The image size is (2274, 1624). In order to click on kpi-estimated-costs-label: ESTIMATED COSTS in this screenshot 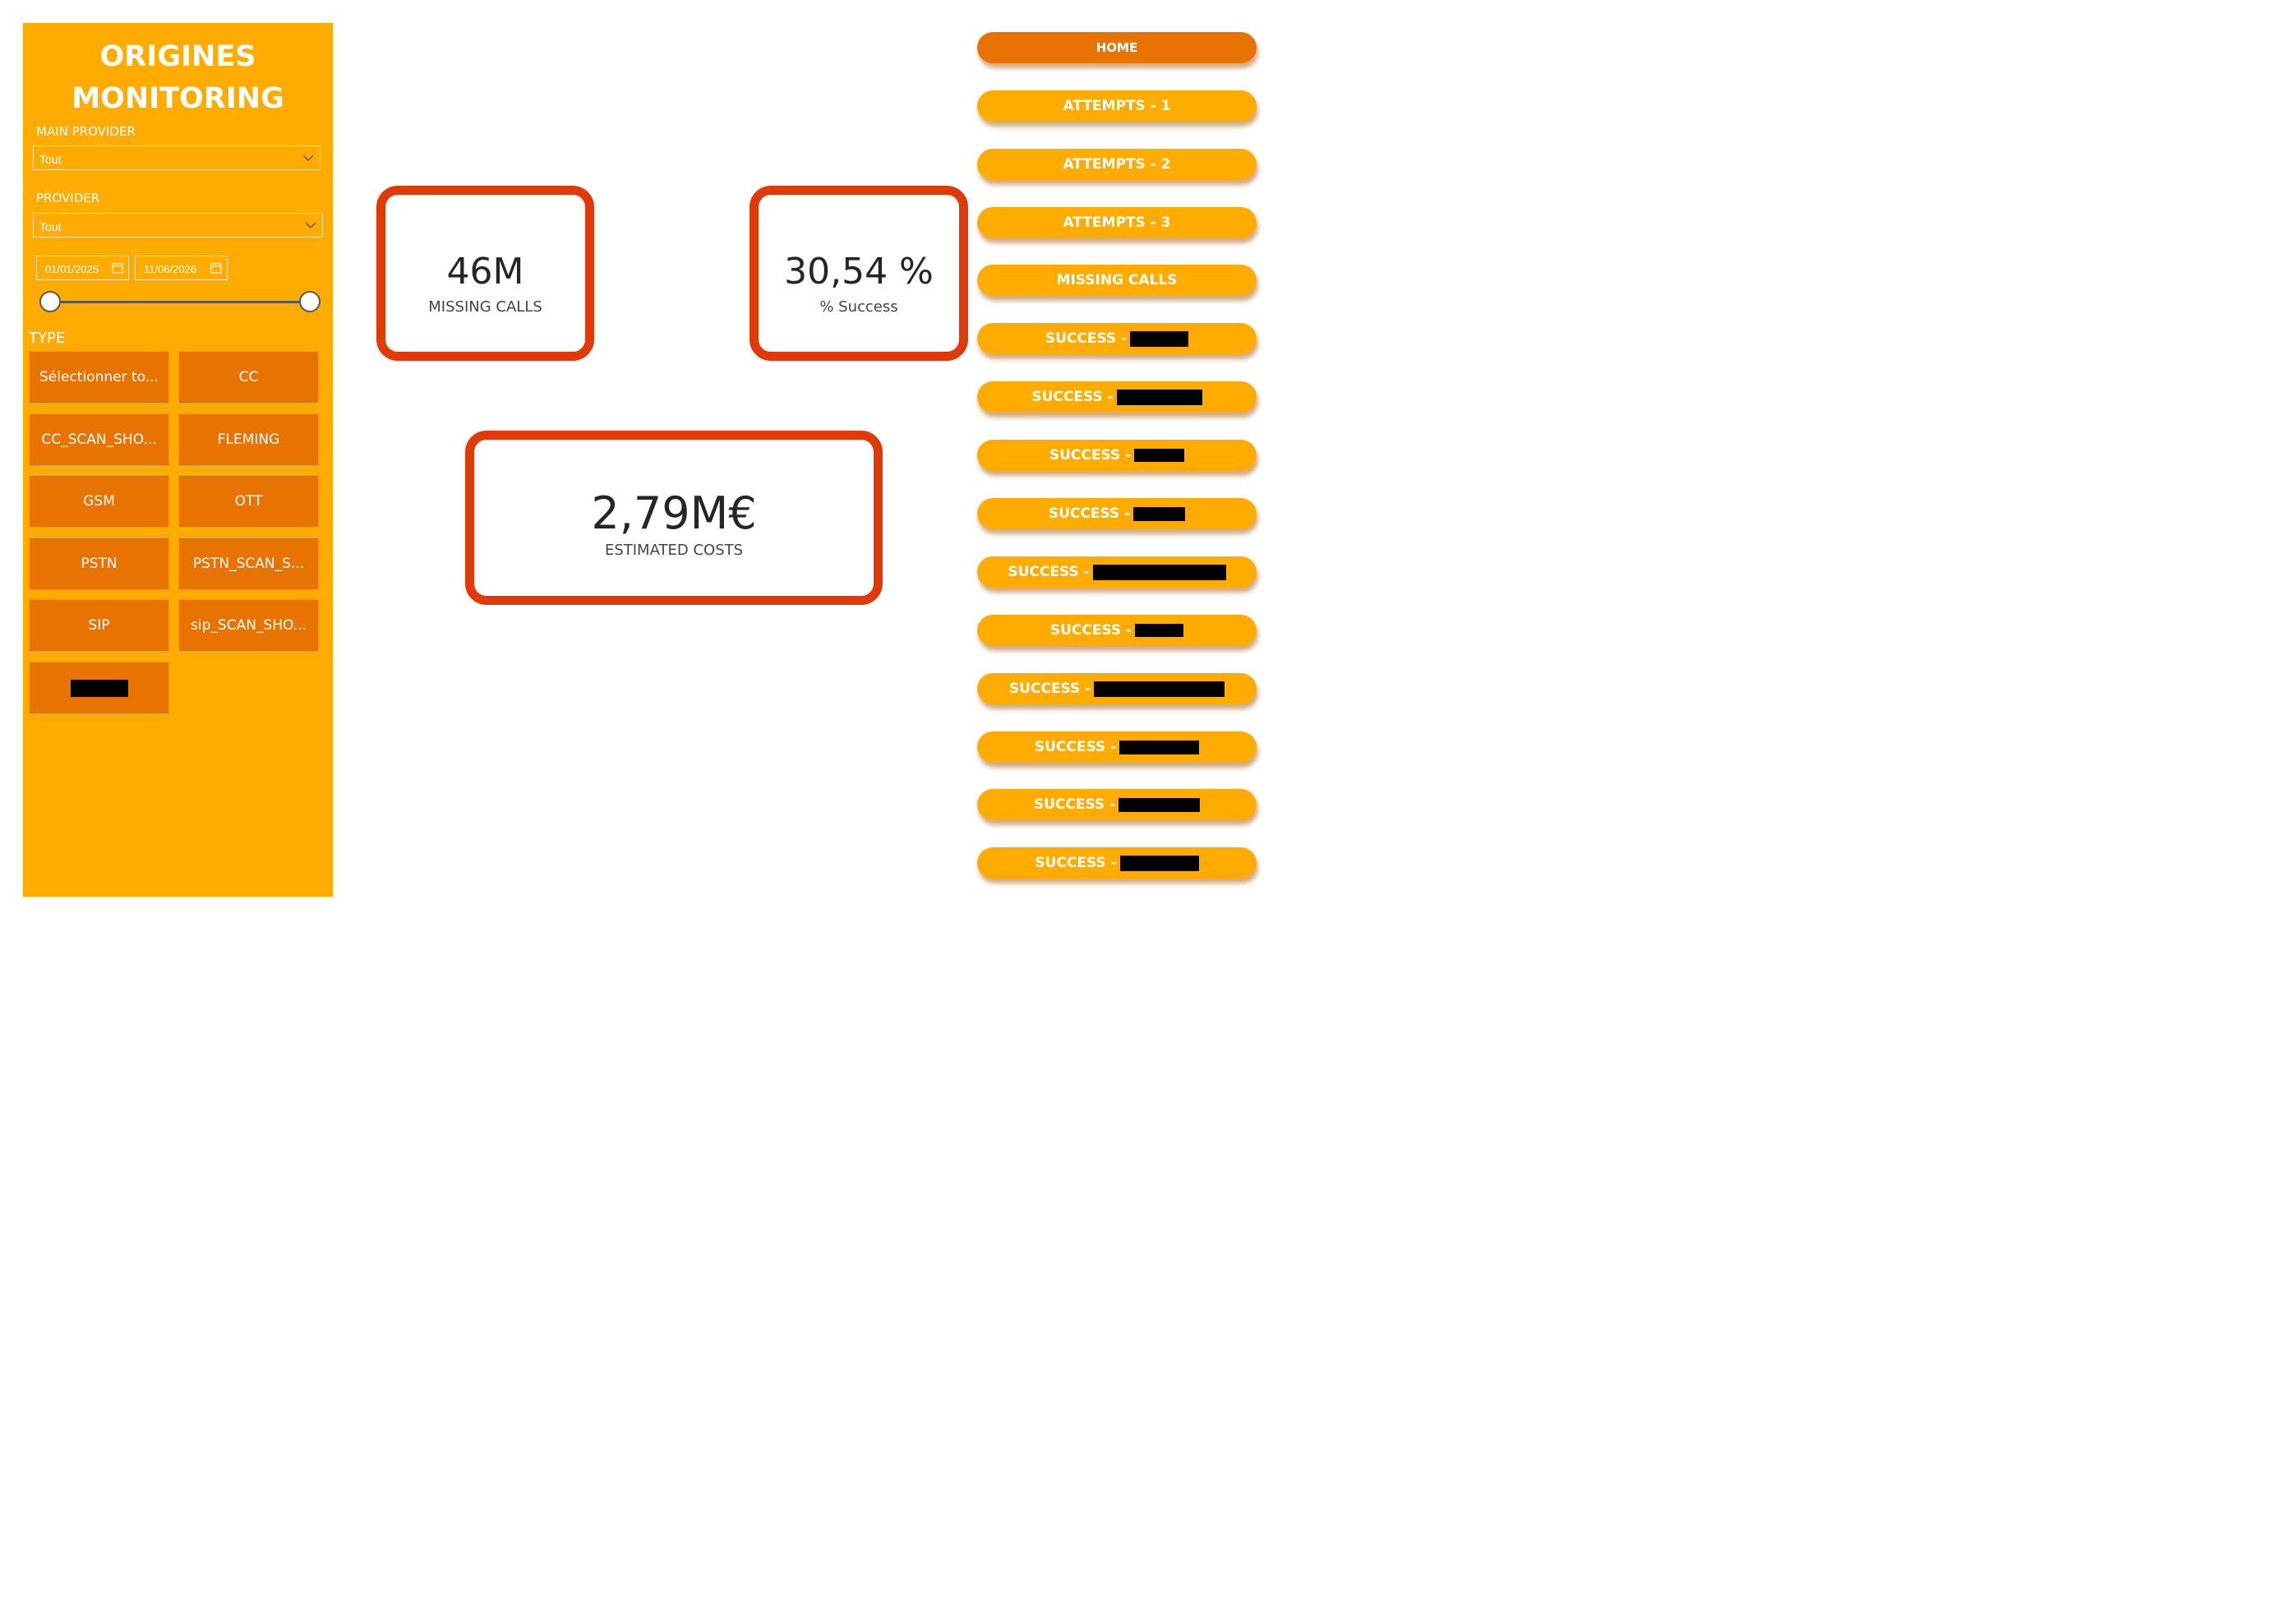, I will do `click(674, 550)`.